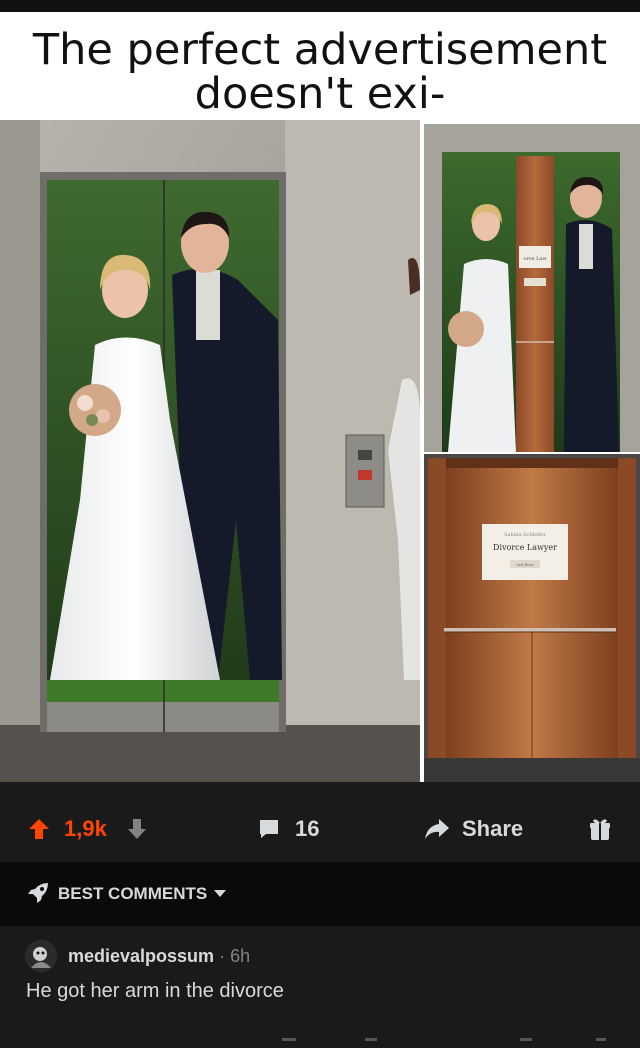  I want to click on meme-caption: The perfect advertisement doesn't exi-, so click(320, 72).